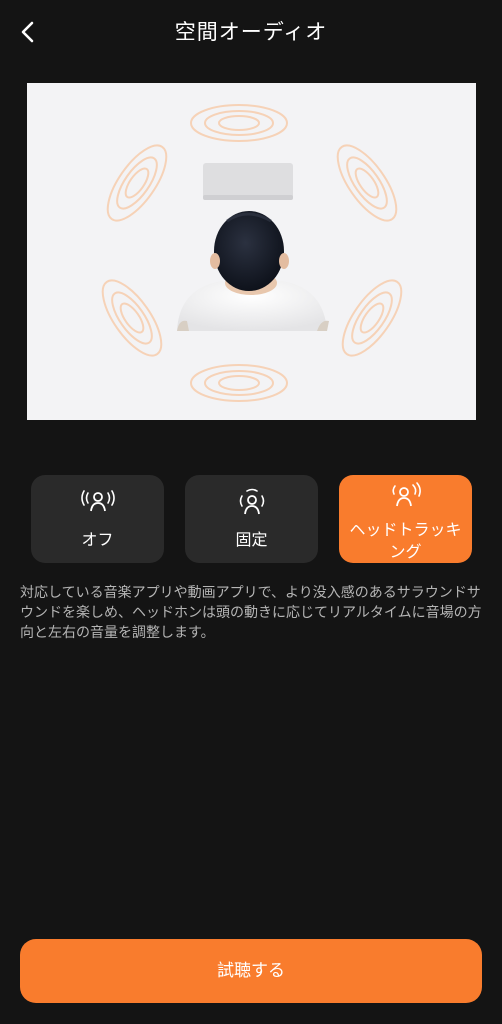  I want to click on mode-fixed-button: 固定, so click(251, 519).